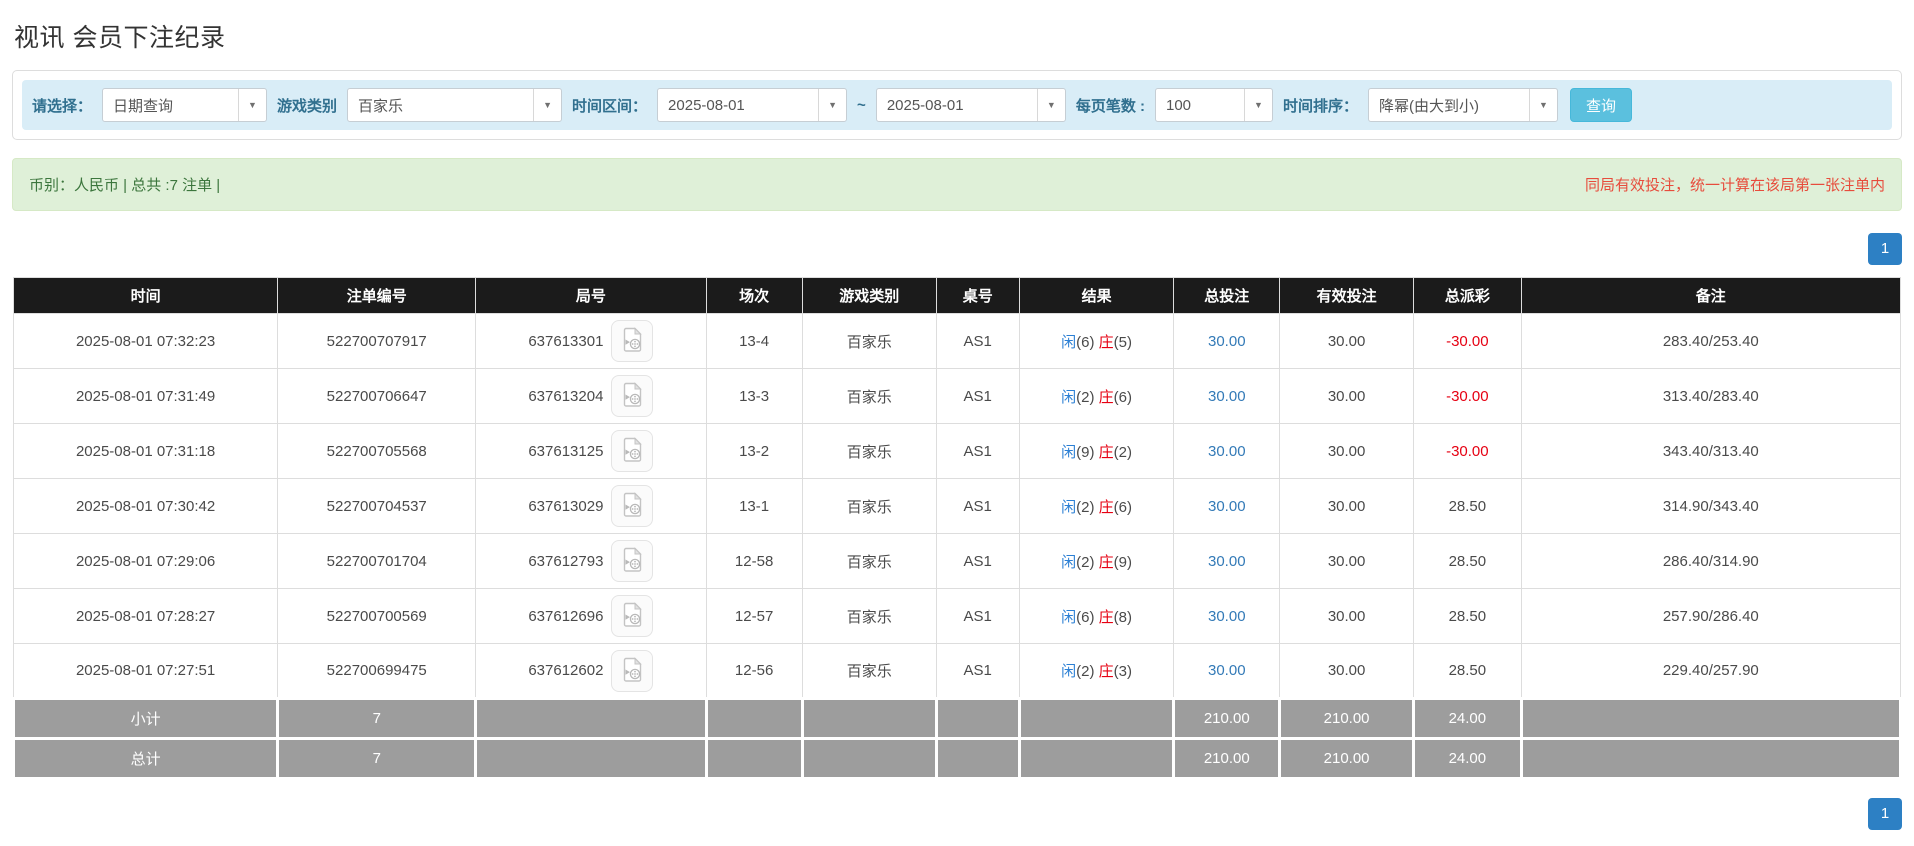  Describe the element at coordinates (1429, 106) in the screenshot. I see `time-sort-value: 降幂(由大到小)` at that location.